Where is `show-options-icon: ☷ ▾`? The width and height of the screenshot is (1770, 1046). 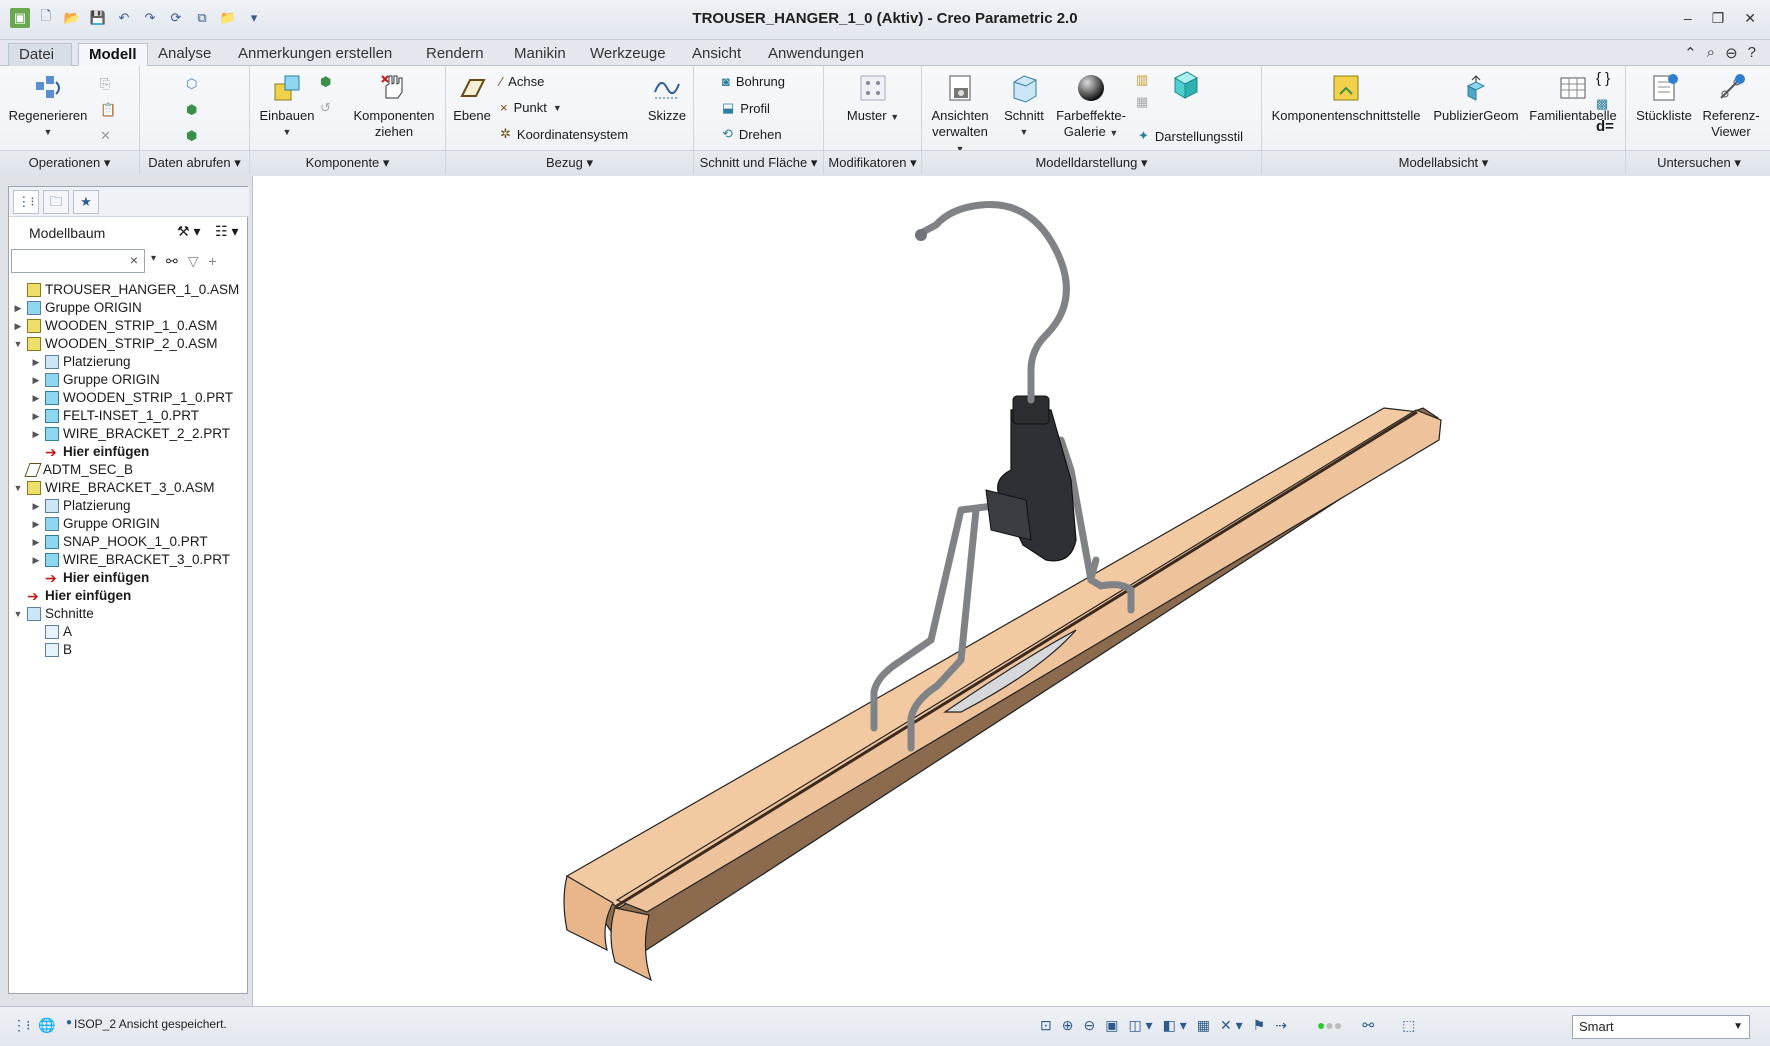 show-options-icon: ☷ ▾ is located at coordinates (226, 231).